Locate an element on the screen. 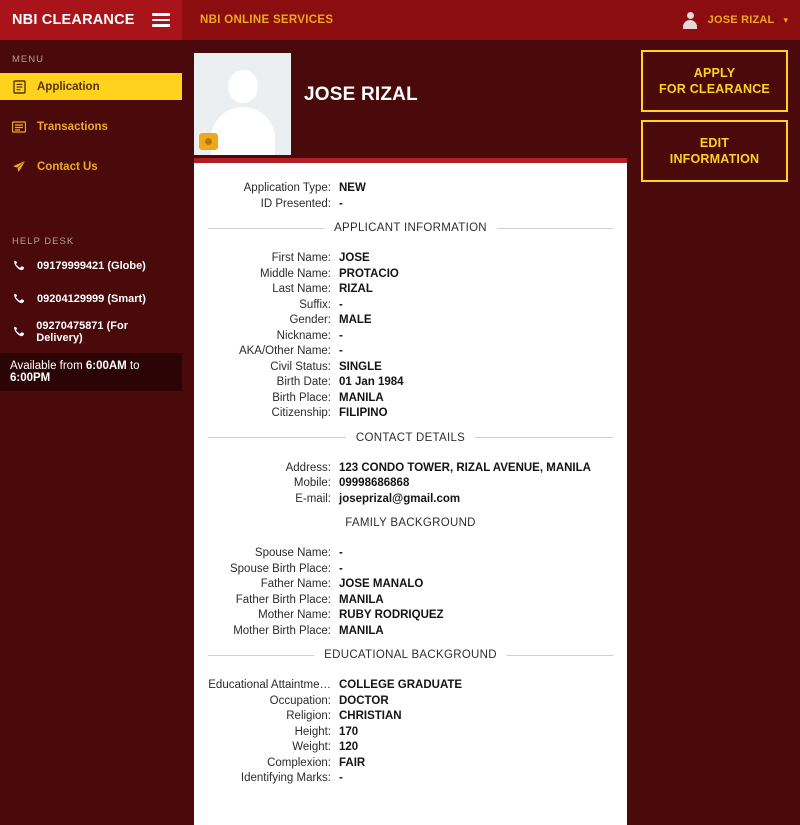 Image resolution: width=800 pixels, height=825 pixels. camera-icon is located at coordinates (208, 141).